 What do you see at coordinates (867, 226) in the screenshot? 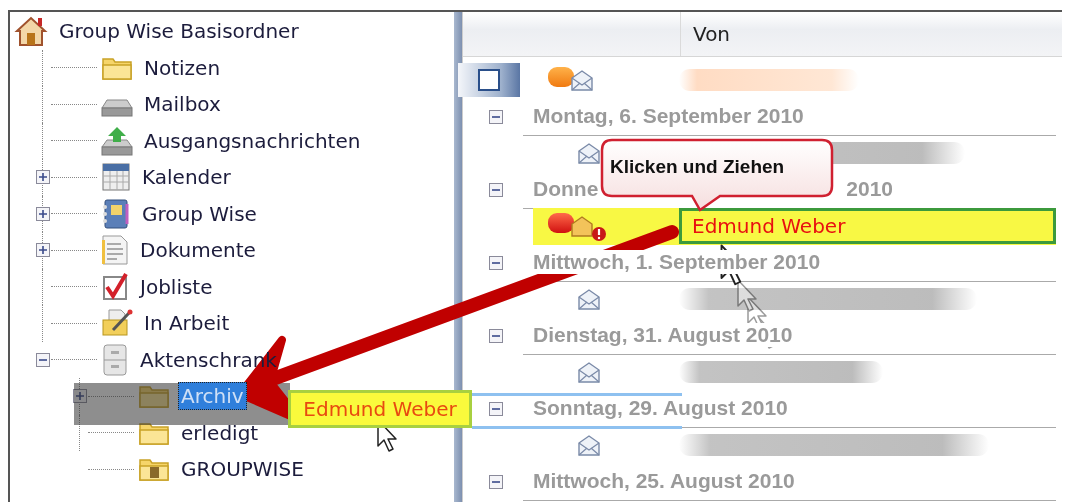
I see `sender-cell: Edmund Weber` at bounding box center [867, 226].